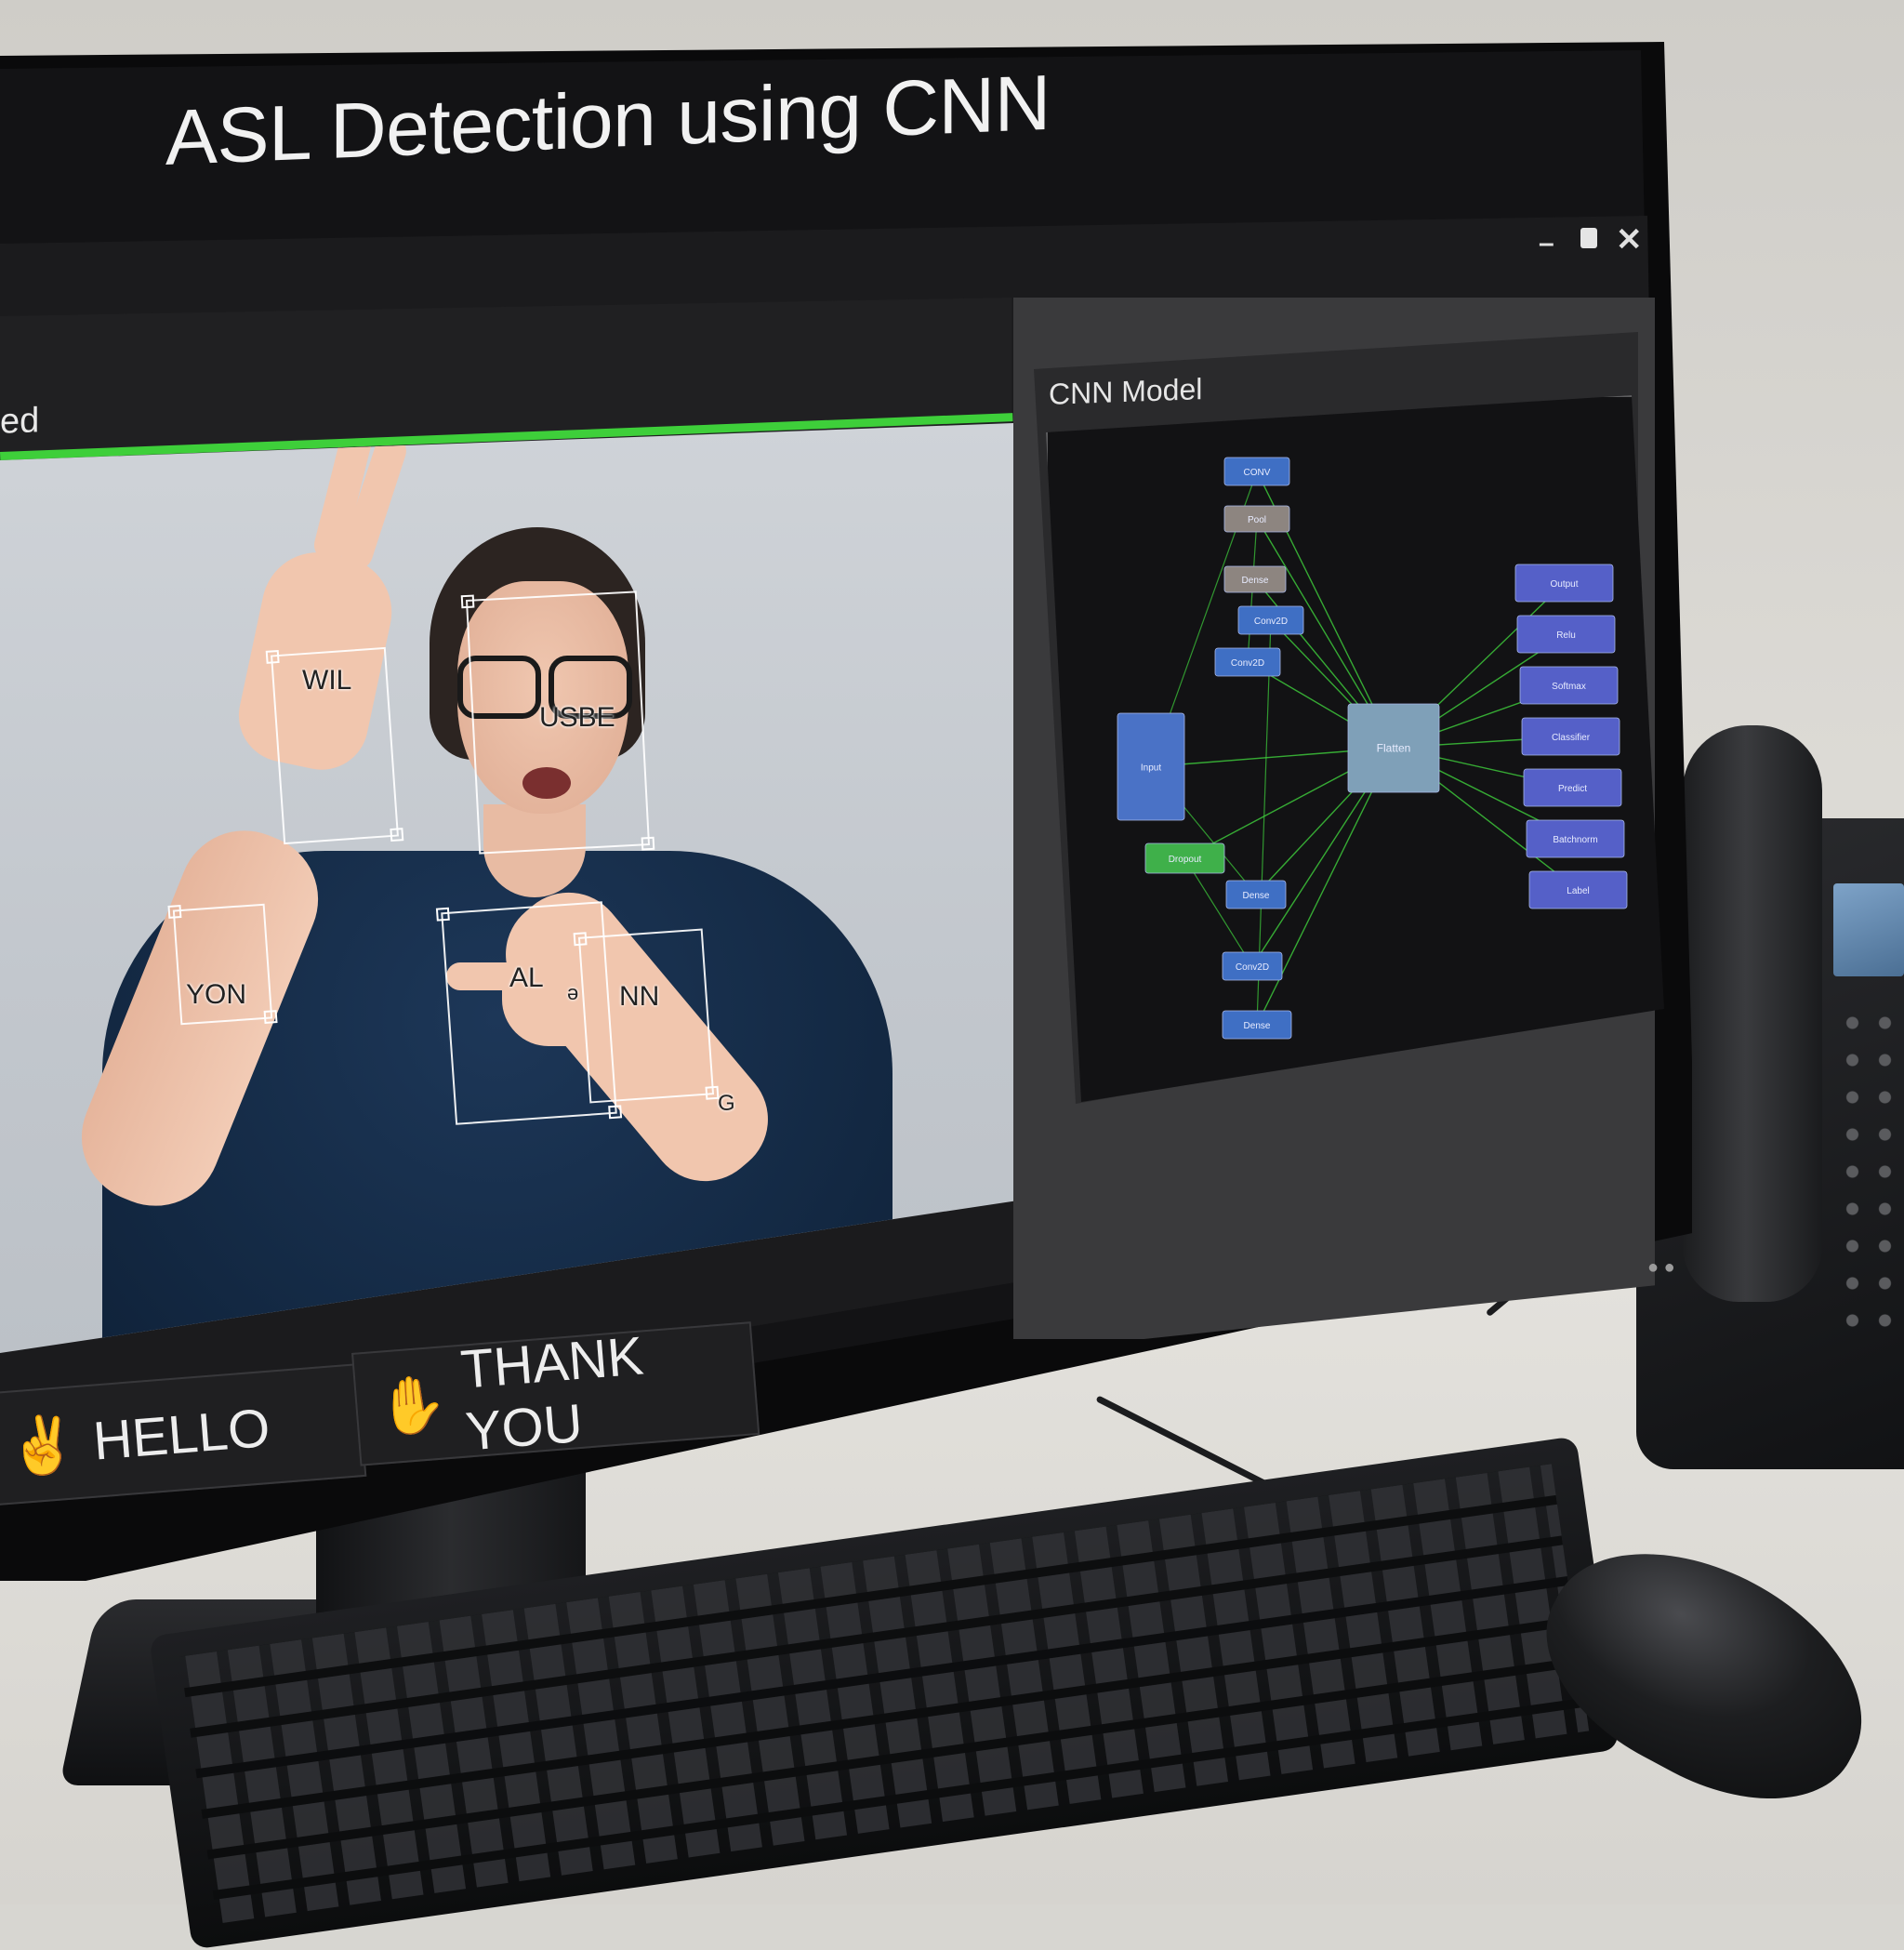 This screenshot has width=1904, height=1950. What do you see at coordinates (1752, 1013) in the screenshot?
I see `phone-handset` at bounding box center [1752, 1013].